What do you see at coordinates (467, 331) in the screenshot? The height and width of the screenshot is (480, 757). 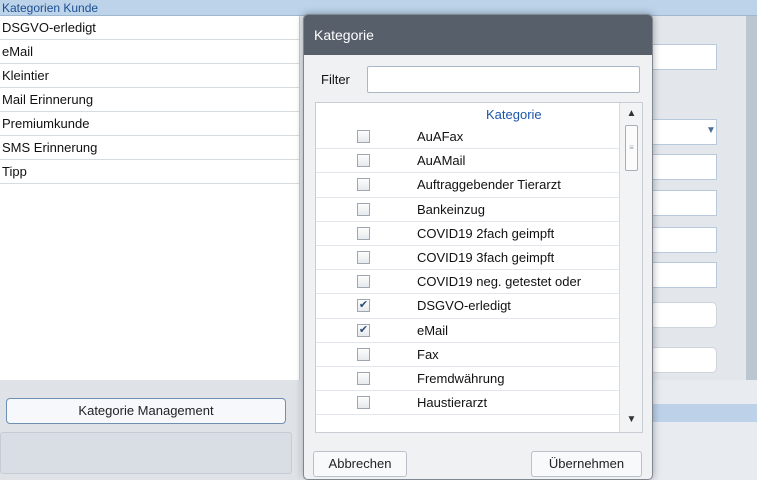 I see `table-row: ✔ eMail` at bounding box center [467, 331].